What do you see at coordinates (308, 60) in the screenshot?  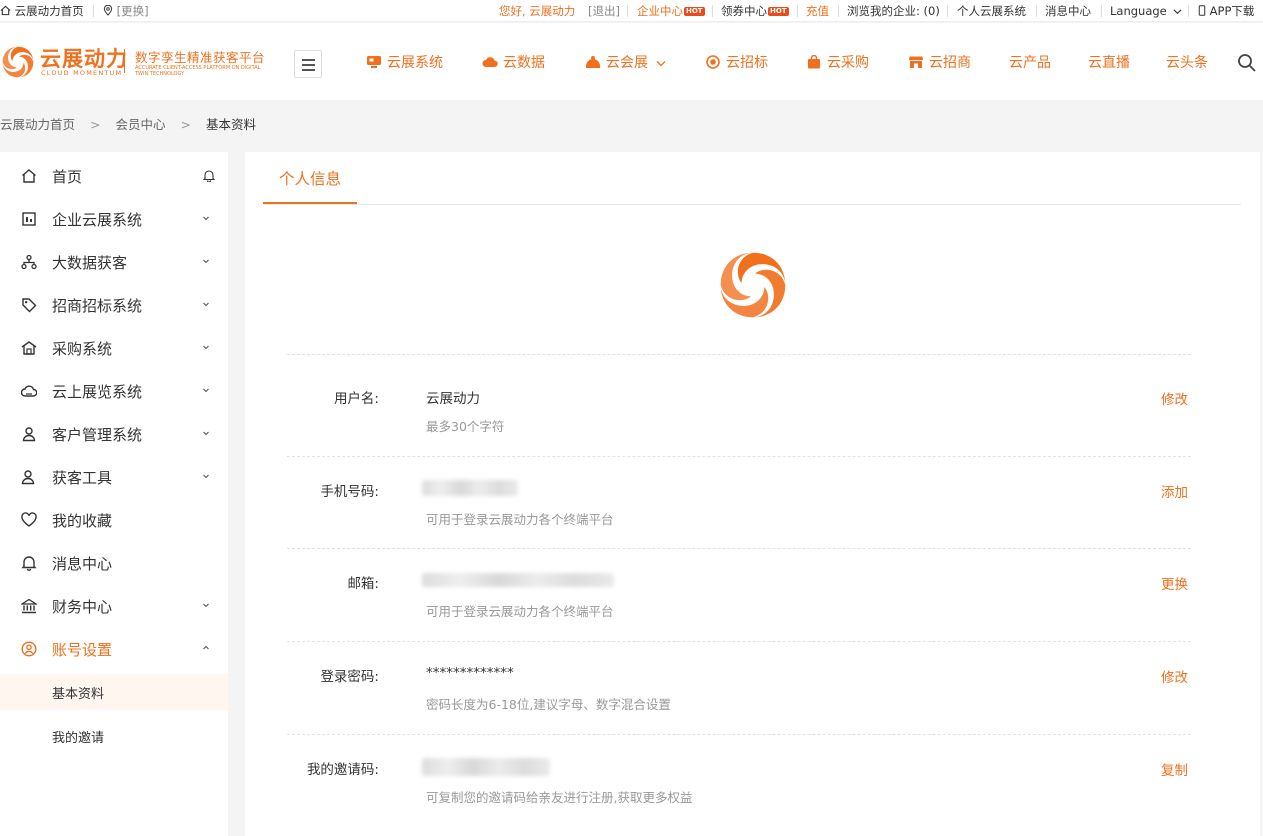 I see `hamburger-icon` at bounding box center [308, 60].